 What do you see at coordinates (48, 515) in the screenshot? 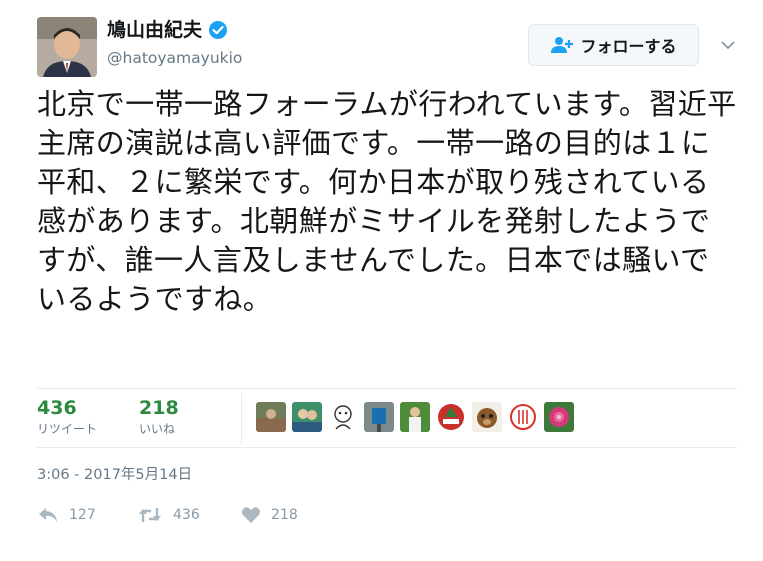
I see `reply-icon` at bounding box center [48, 515].